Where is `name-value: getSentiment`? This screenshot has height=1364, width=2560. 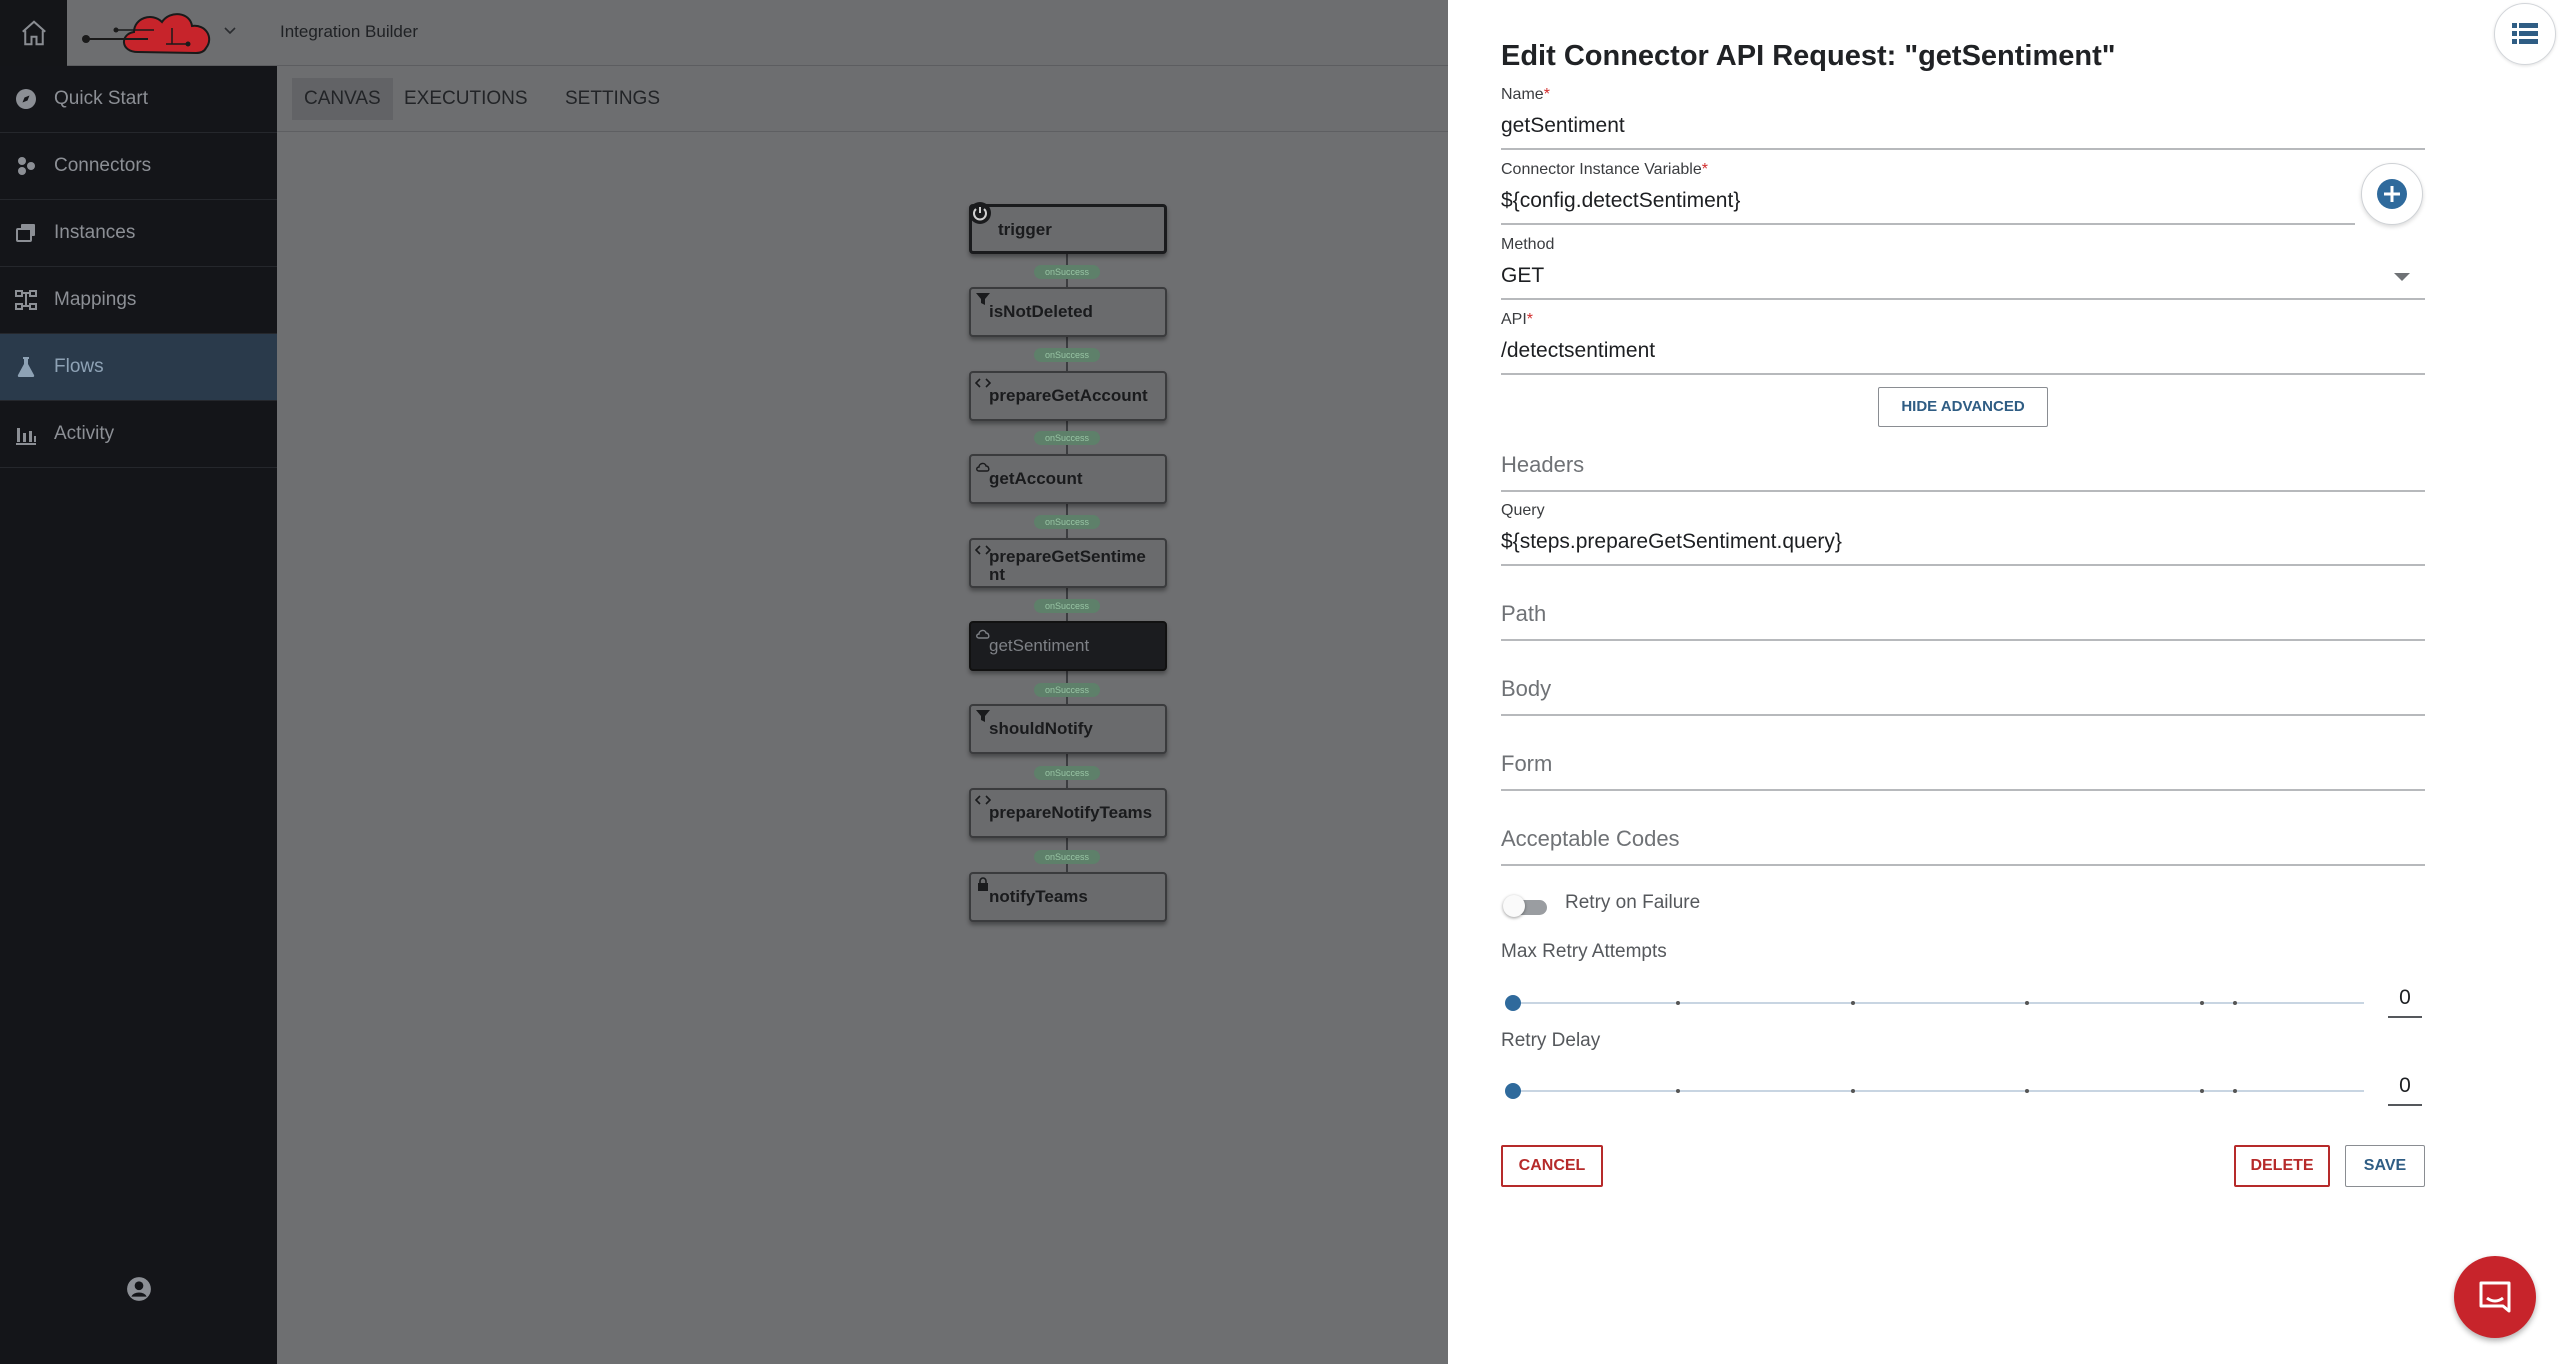
name-value: getSentiment is located at coordinates (1563, 125).